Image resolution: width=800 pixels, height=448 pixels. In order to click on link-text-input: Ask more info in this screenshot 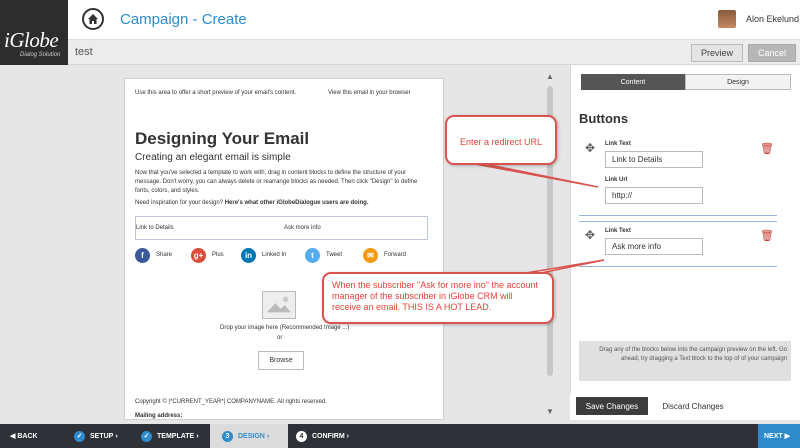, I will do `click(654, 246)`.